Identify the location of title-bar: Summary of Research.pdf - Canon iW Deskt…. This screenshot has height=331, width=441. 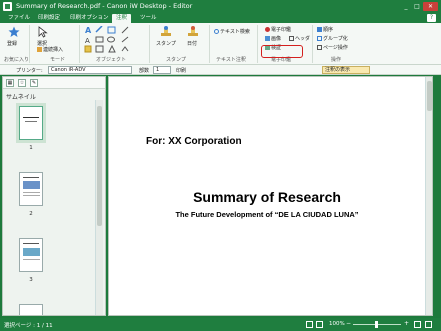
(220, 6).